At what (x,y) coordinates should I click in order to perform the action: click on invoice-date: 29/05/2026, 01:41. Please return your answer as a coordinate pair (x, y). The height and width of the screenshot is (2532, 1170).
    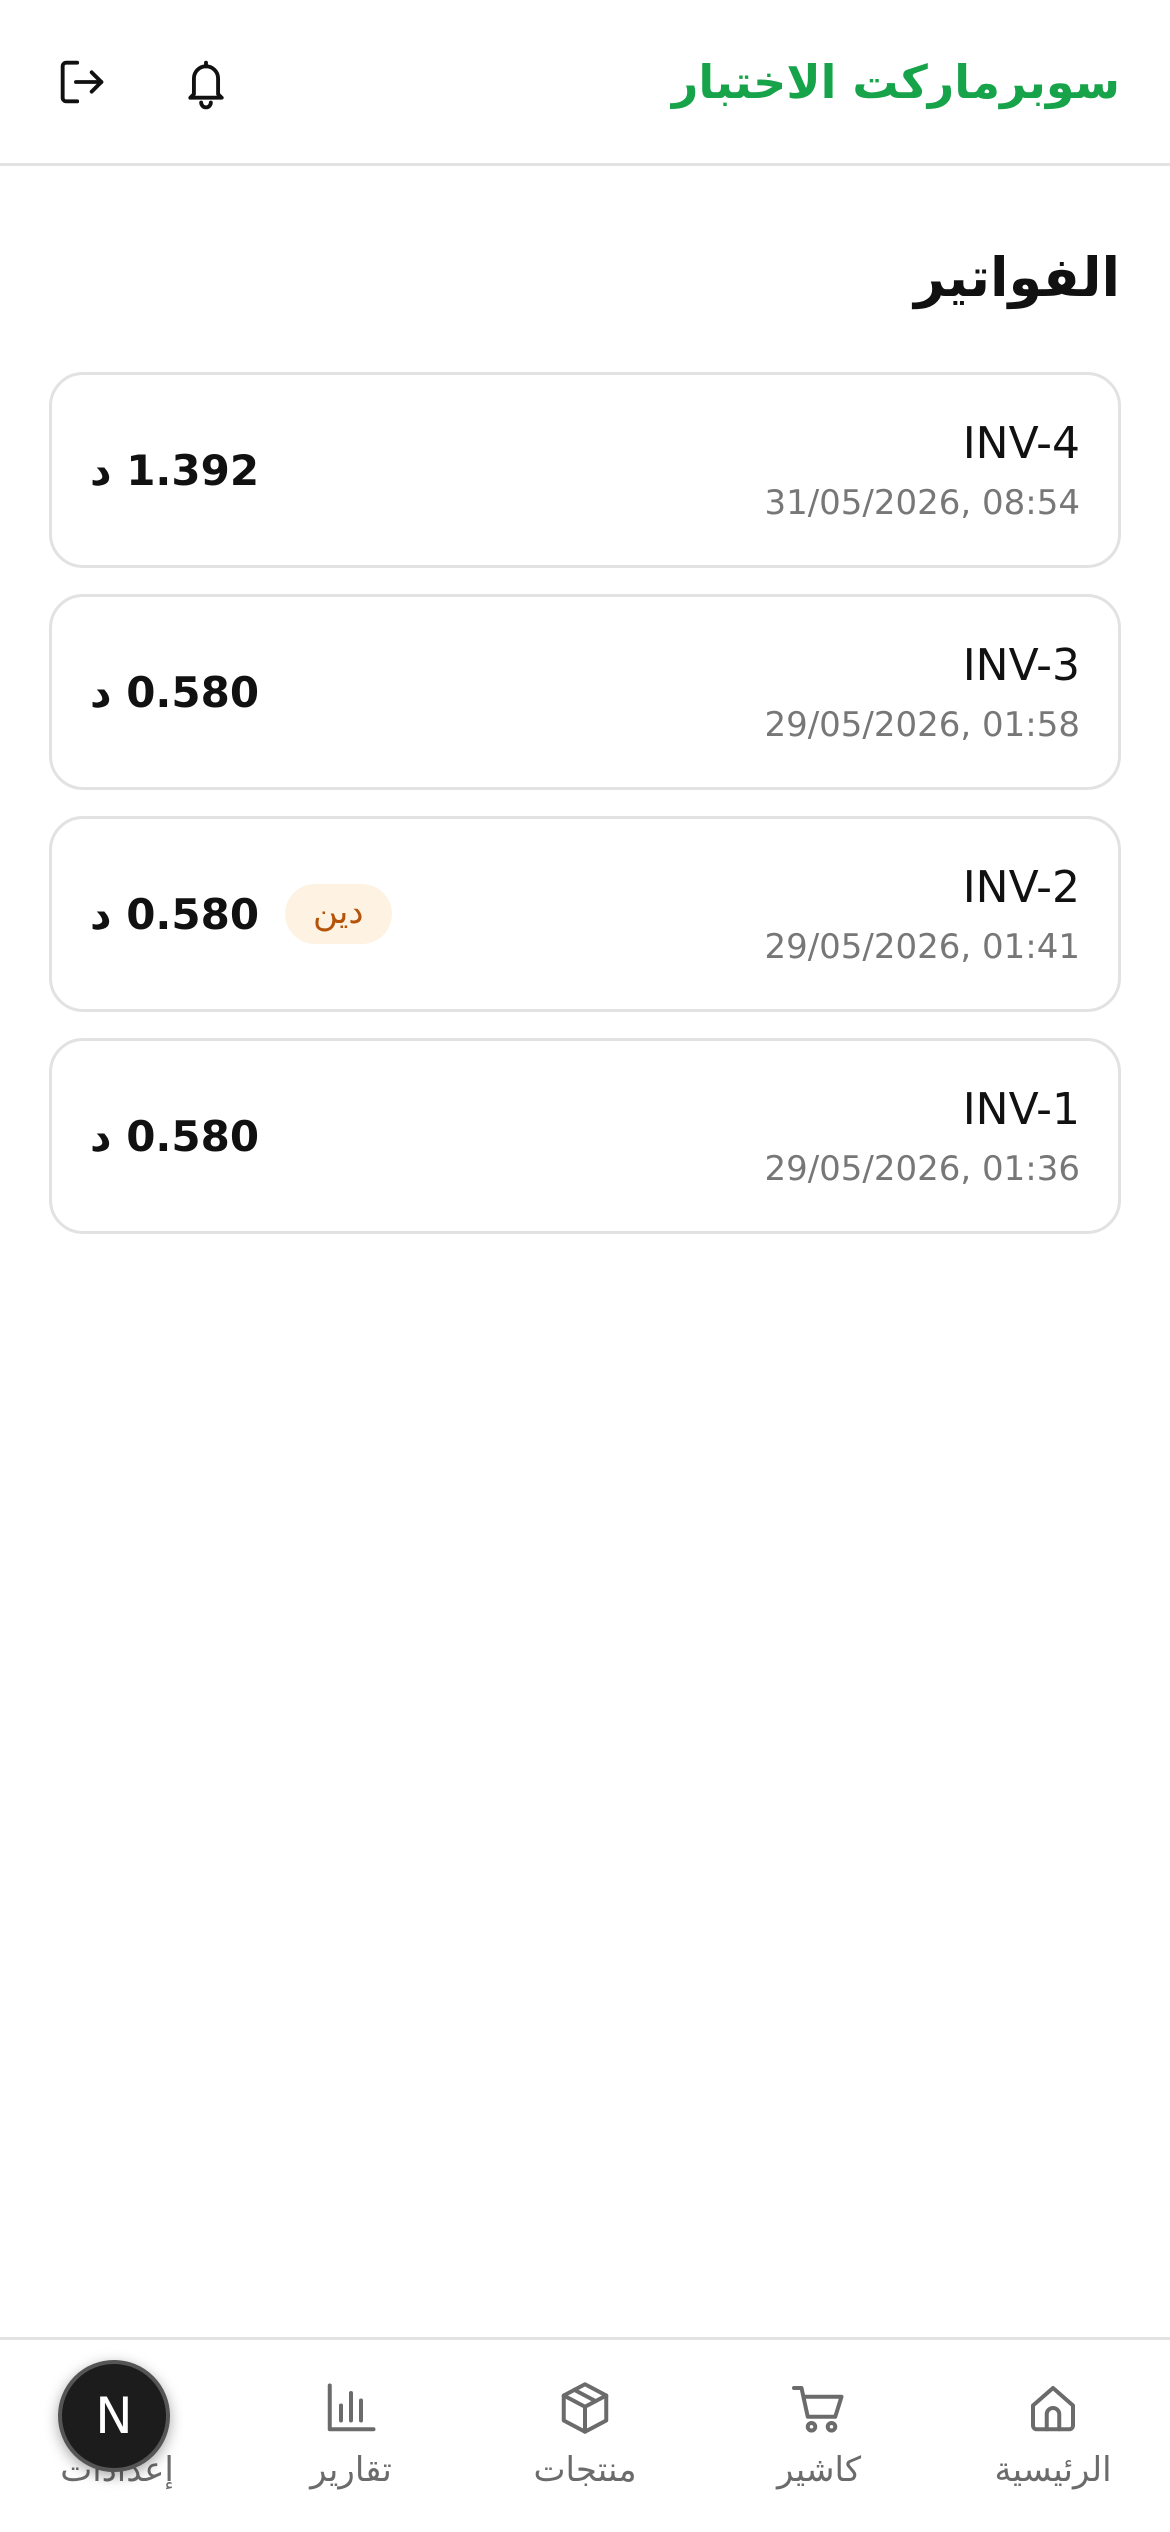
    Looking at the image, I should click on (922, 946).